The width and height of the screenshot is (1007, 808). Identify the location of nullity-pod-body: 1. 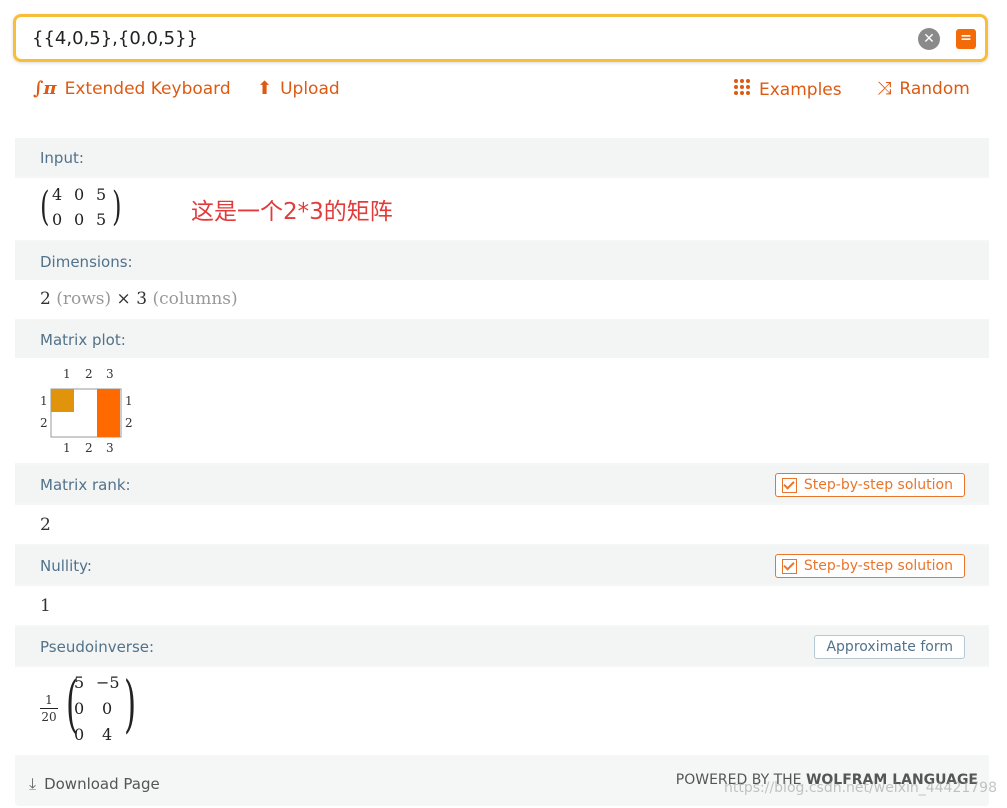
(502, 605).